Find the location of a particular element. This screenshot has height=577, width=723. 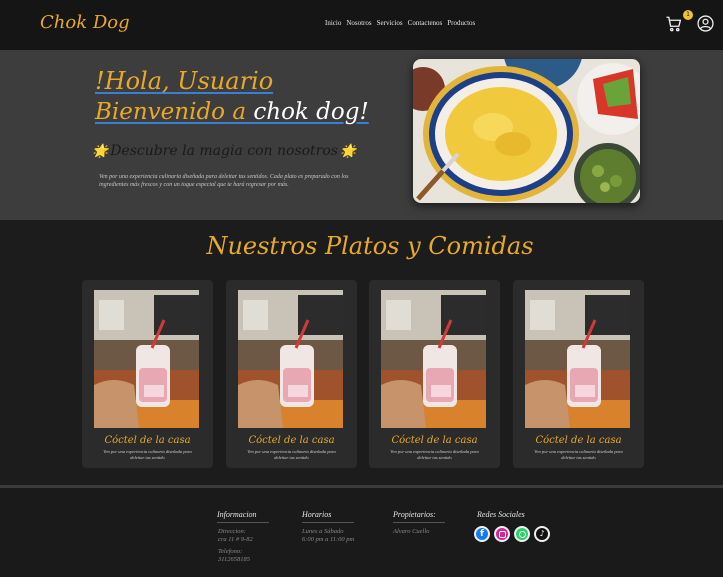

cart-icon is located at coordinates (674, 24).